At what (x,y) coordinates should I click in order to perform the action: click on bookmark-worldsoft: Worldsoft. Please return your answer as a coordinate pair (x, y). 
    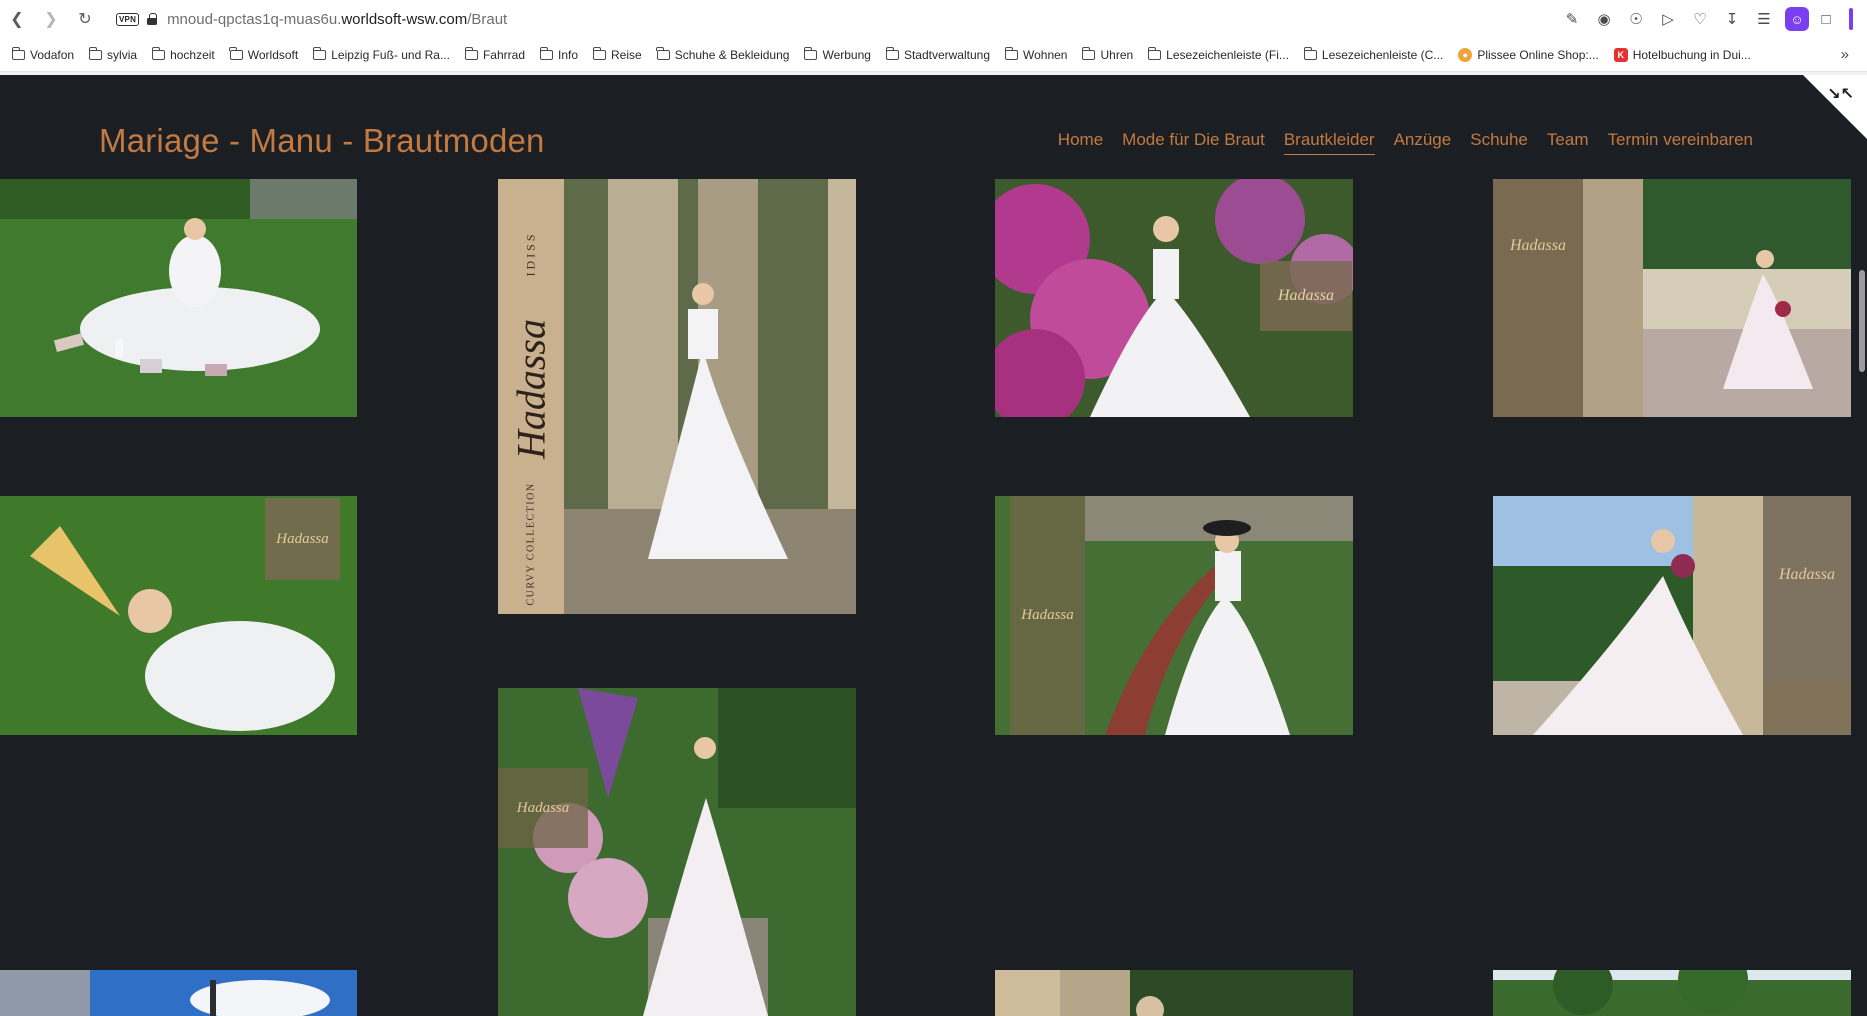
    Looking at the image, I should click on (264, 54).